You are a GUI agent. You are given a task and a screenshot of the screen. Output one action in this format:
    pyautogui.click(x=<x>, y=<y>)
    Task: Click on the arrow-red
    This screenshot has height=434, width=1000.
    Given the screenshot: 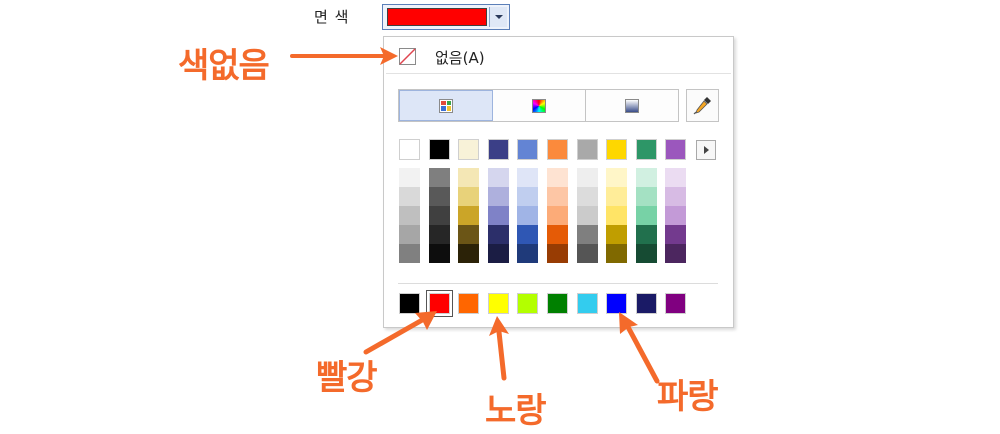 What is the action you would take?
    pyautogui.click(x=395, y=335)
    